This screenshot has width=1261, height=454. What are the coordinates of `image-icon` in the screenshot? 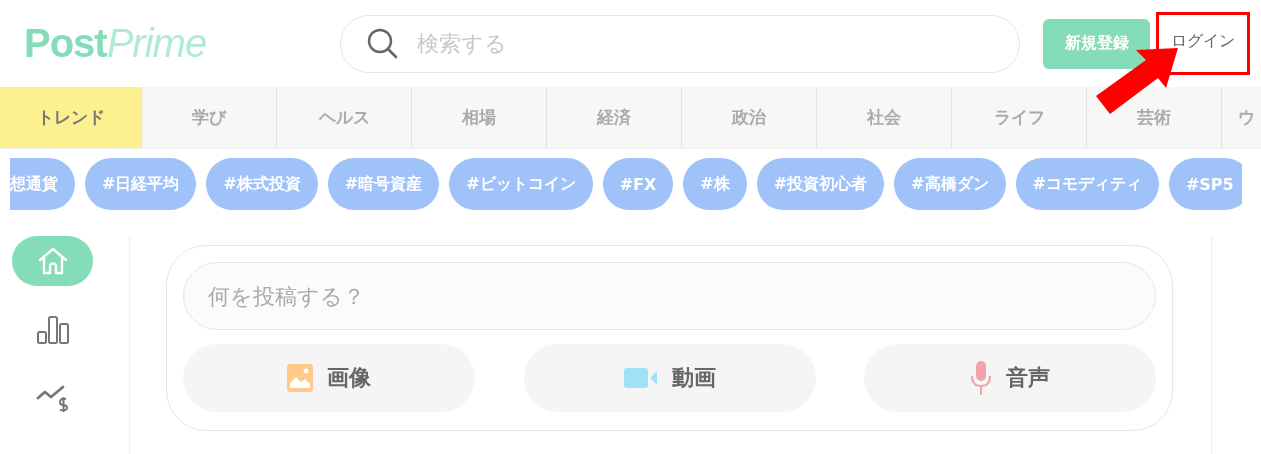 It's located at (300, 378).